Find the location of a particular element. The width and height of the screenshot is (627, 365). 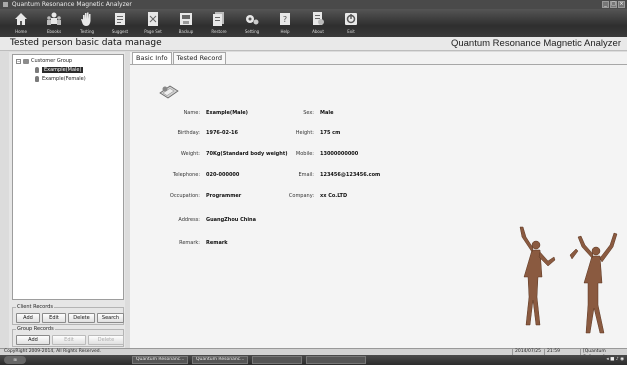

document-icon is located at coordinates (120, 19).